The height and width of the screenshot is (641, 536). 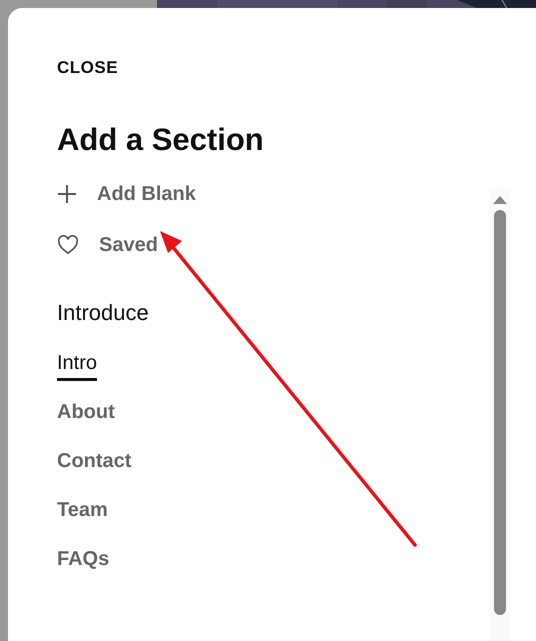 I want to click on scroll-up-icon, so click(x=500, y=200).